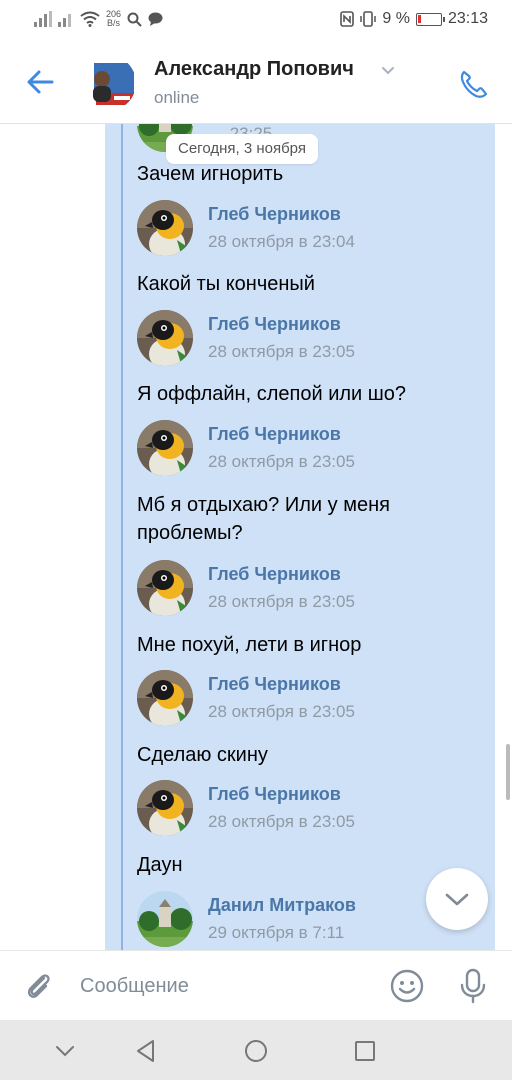 This screenshot has width=512, height=1080. What do you see at coordinates (365, 1051) in the screenshot?
I see `recents-square-icon` at bounding box center [365, 1051].